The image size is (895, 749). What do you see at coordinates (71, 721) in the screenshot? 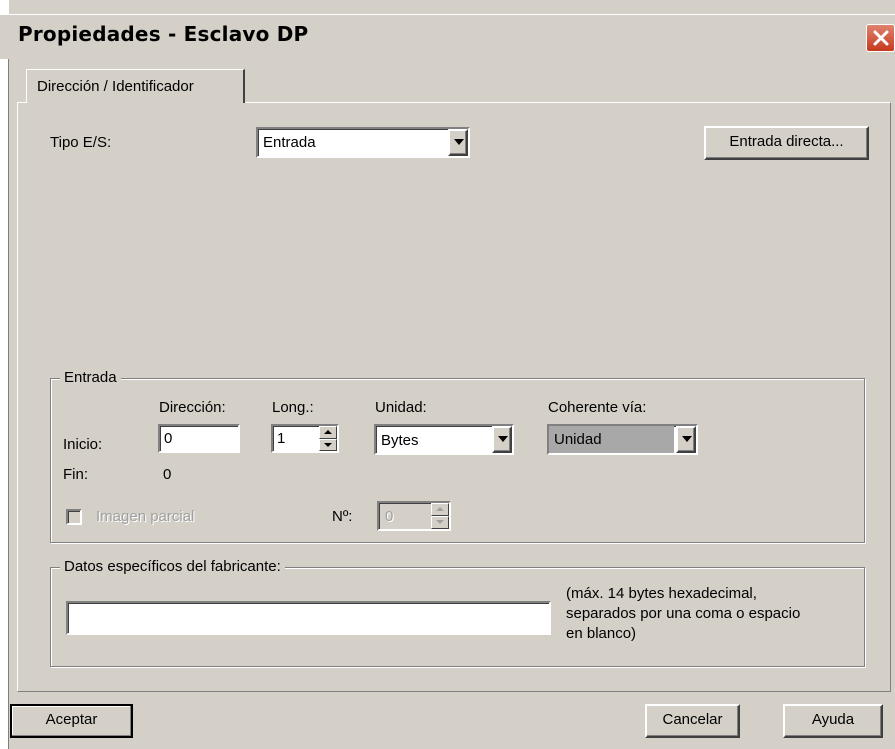
I see `ok-button: Aceptar` at bounding box center [71, 721].